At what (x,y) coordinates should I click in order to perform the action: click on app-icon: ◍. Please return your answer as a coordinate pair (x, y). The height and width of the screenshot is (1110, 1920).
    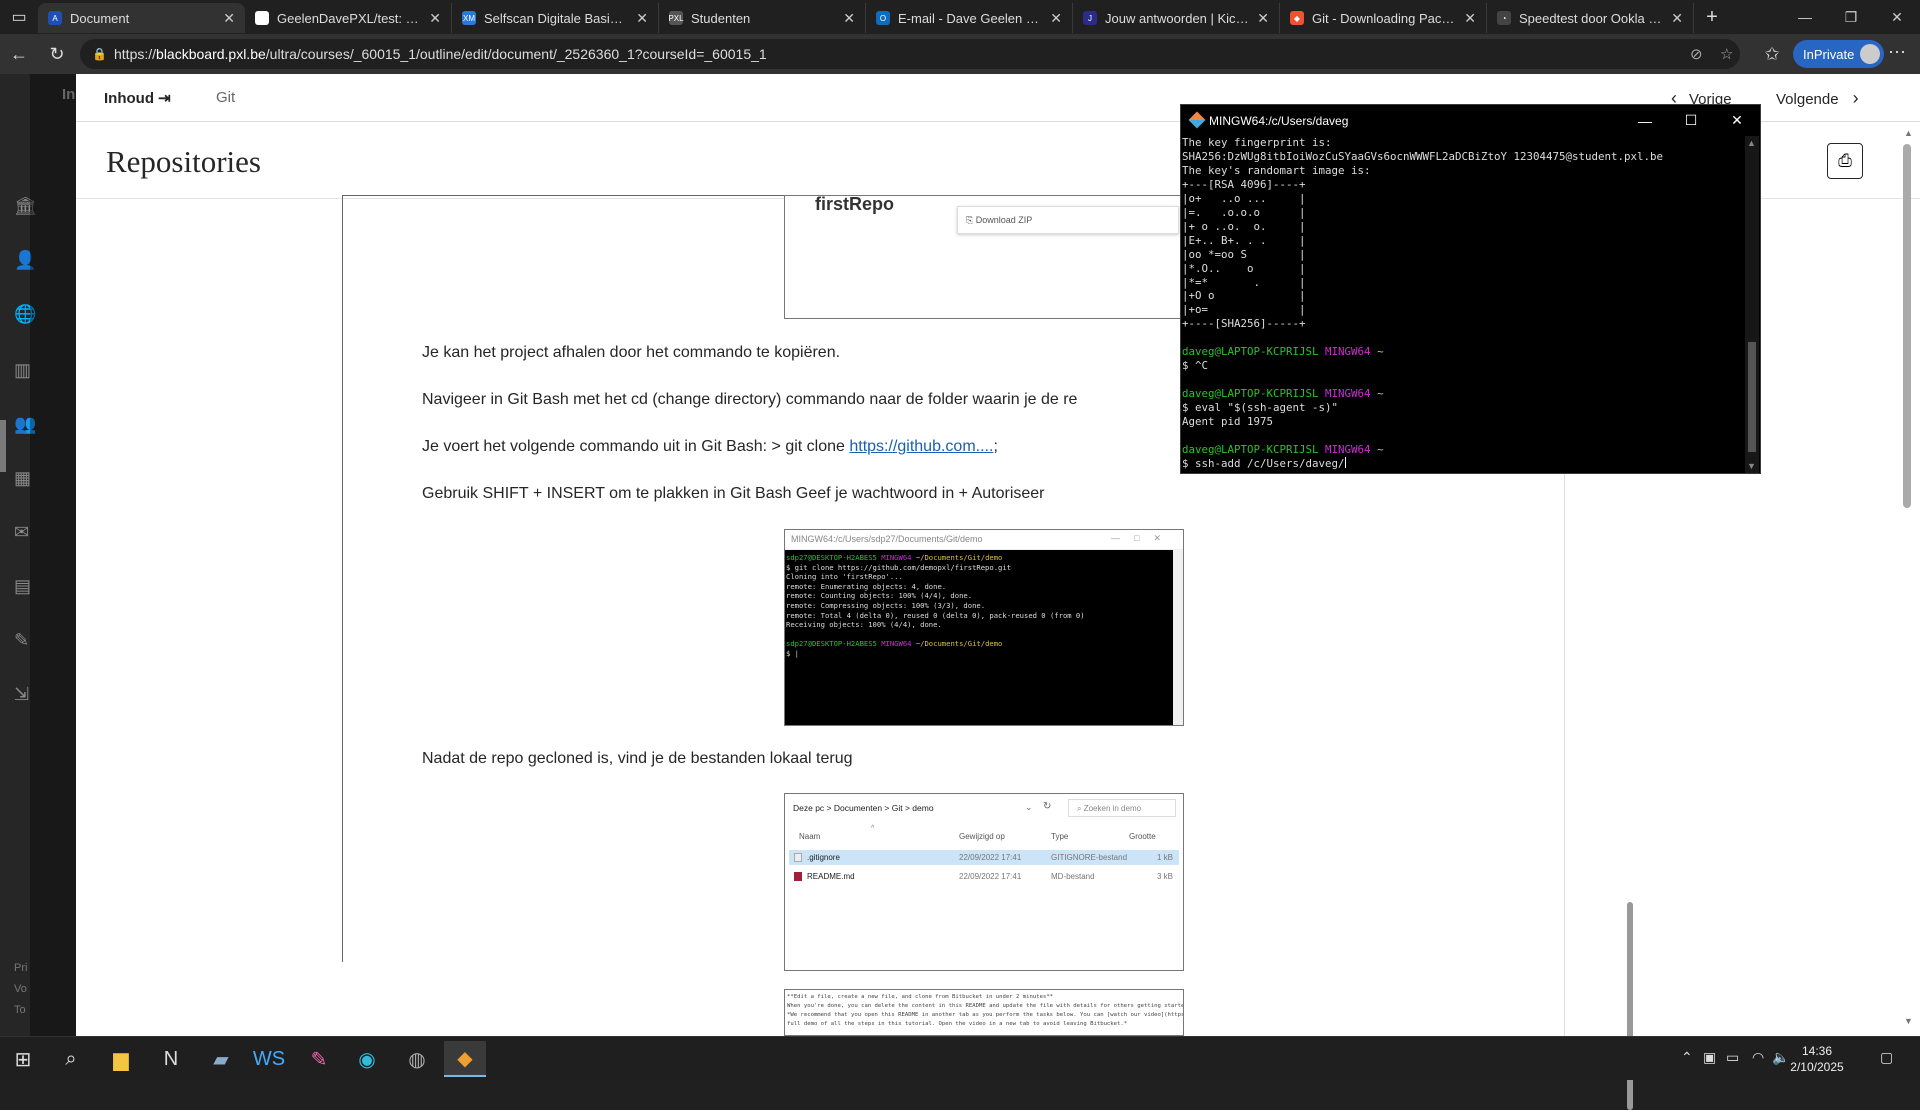
    Looking at the image, I should click on (417, 1059).